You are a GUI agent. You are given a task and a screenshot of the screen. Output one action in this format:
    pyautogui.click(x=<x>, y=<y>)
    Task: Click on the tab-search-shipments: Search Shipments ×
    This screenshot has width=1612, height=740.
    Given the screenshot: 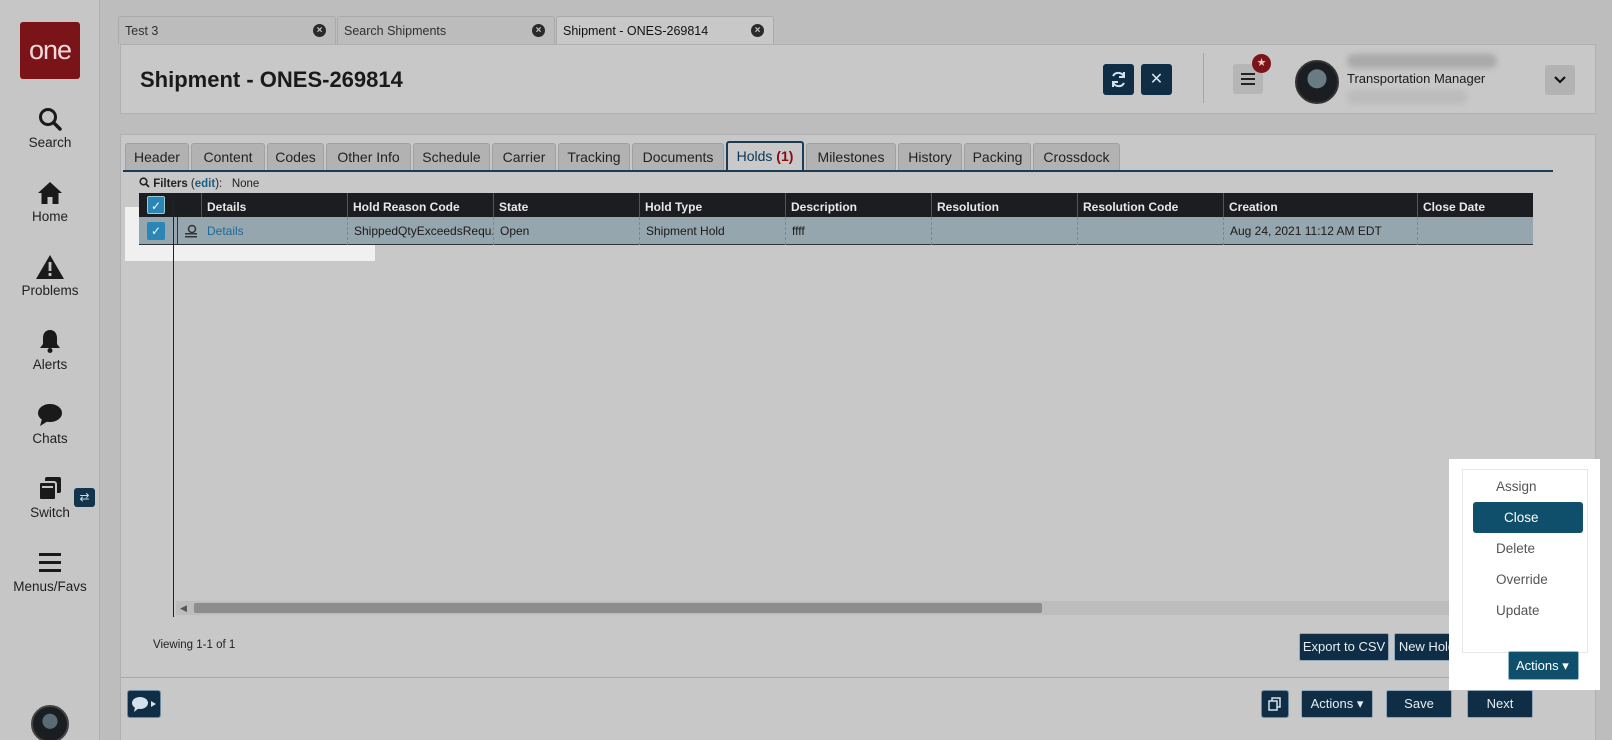 What is the action you would take?
    pyautogui.click(x=446, y=30)
    